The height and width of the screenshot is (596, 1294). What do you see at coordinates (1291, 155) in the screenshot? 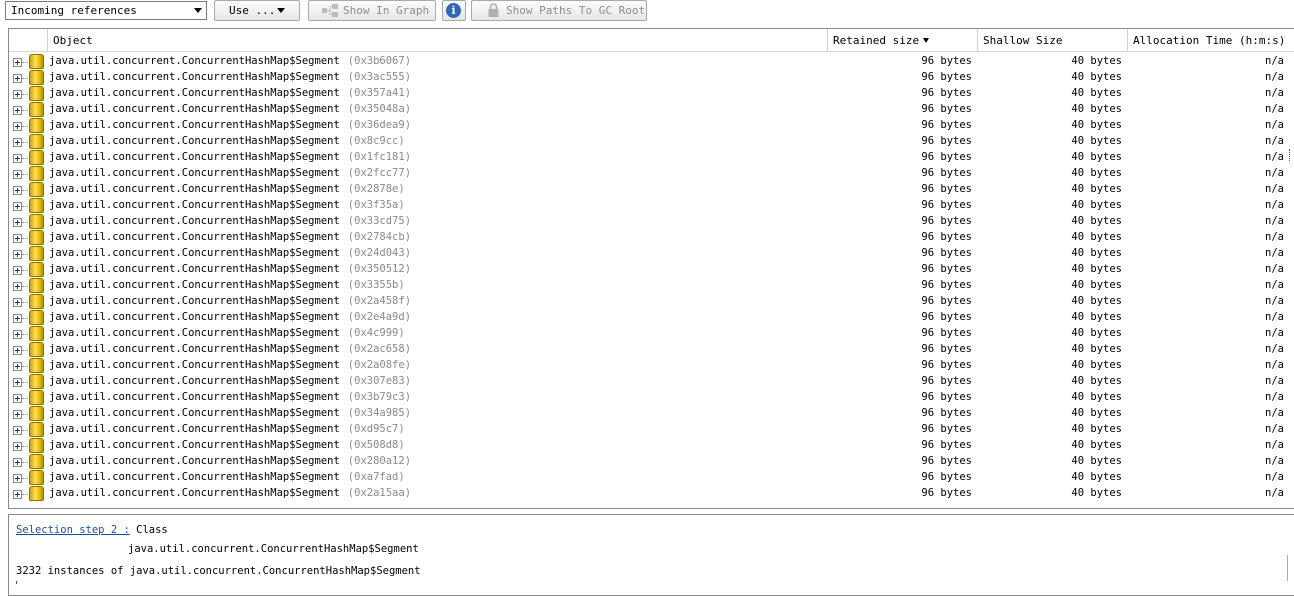
I see `scrollbar` at bounding box center [1291, 155].